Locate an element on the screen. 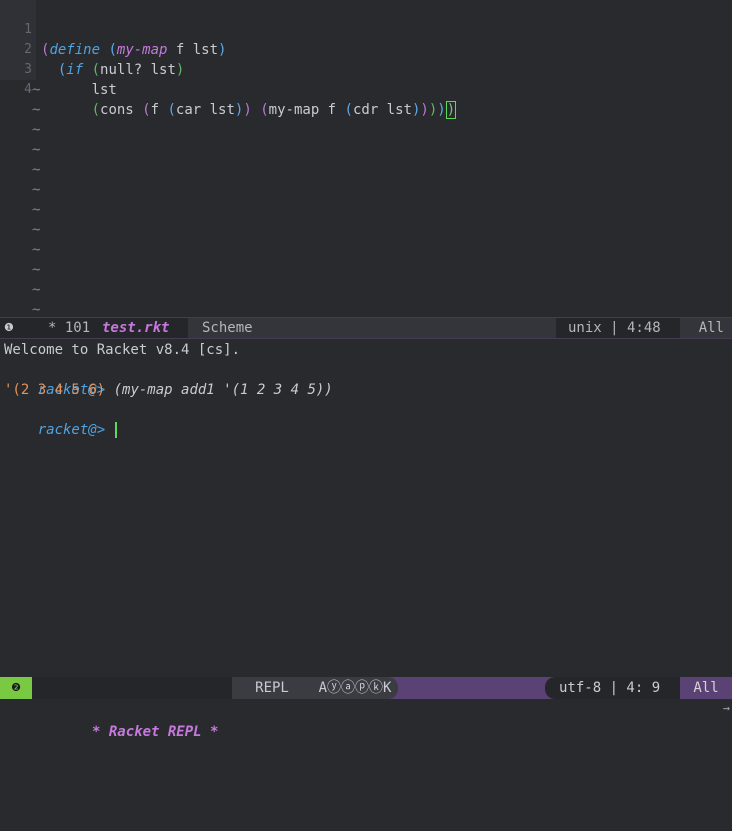  repl-result: '(2 3 4 5 6) is located at coordinates (55, 390).